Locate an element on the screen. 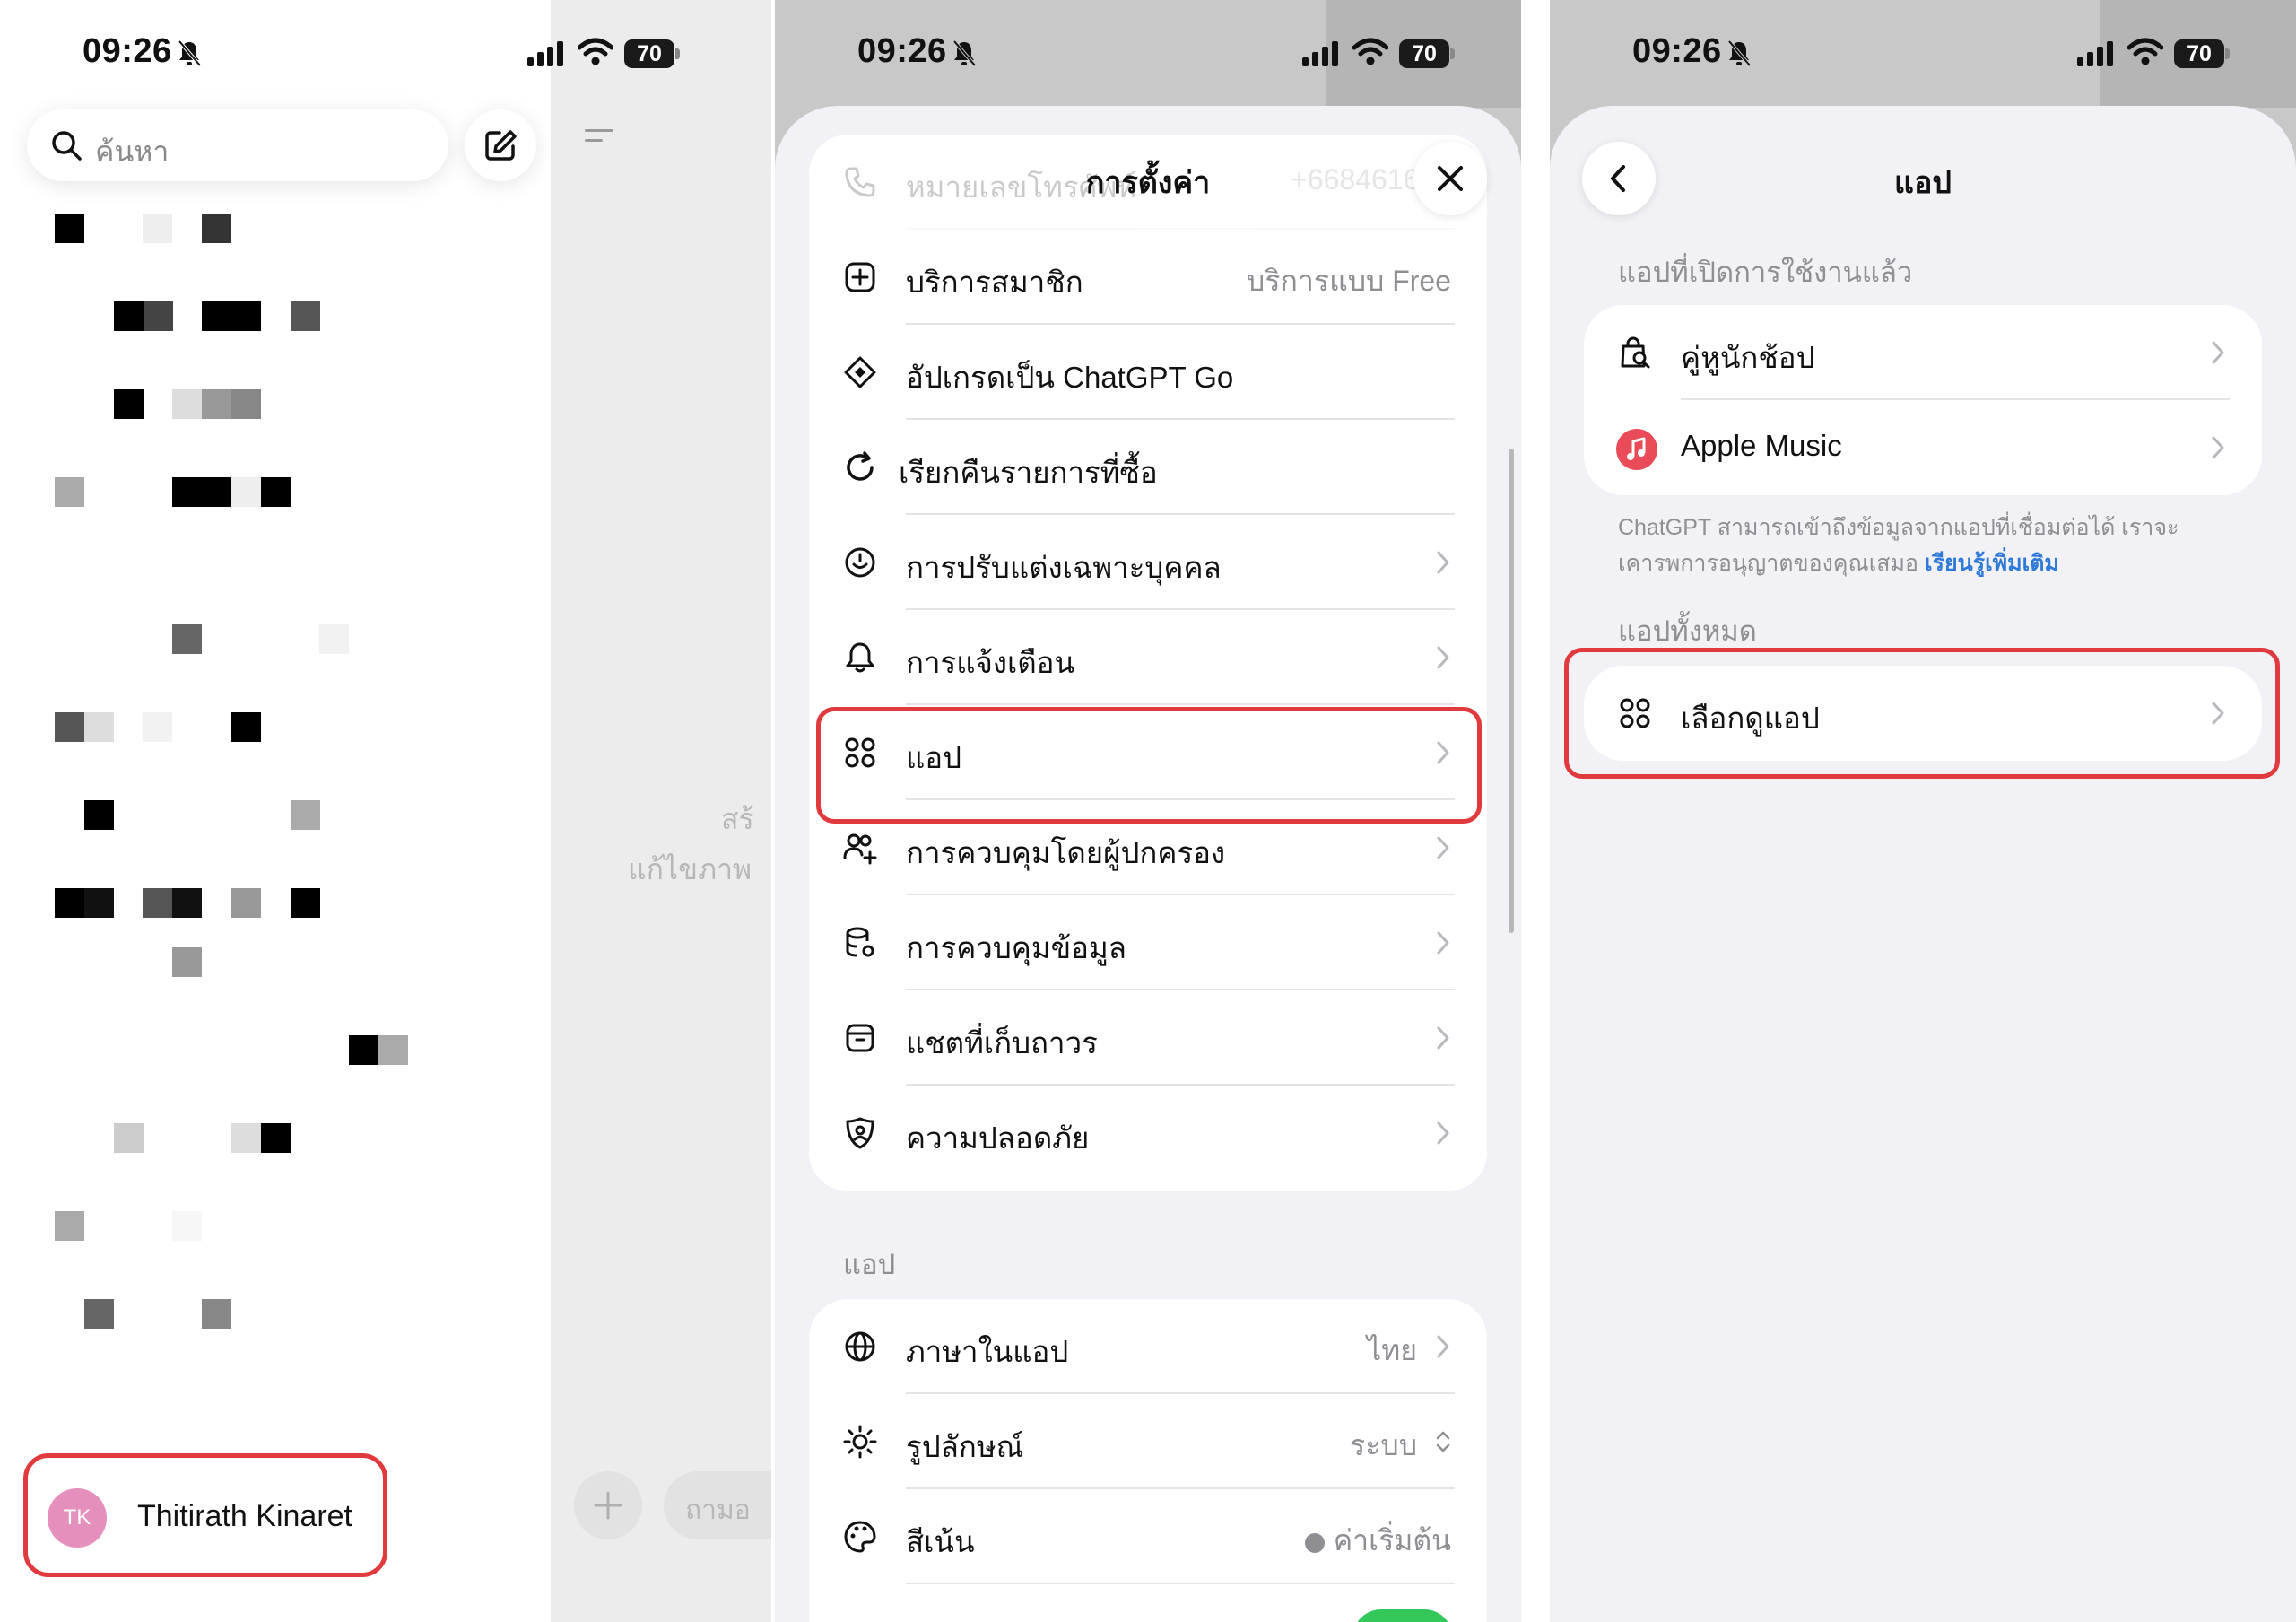 The width and height of the screenshot is (2296, 1622). app-section-label: แอป is located at coordinates (869, 1264).